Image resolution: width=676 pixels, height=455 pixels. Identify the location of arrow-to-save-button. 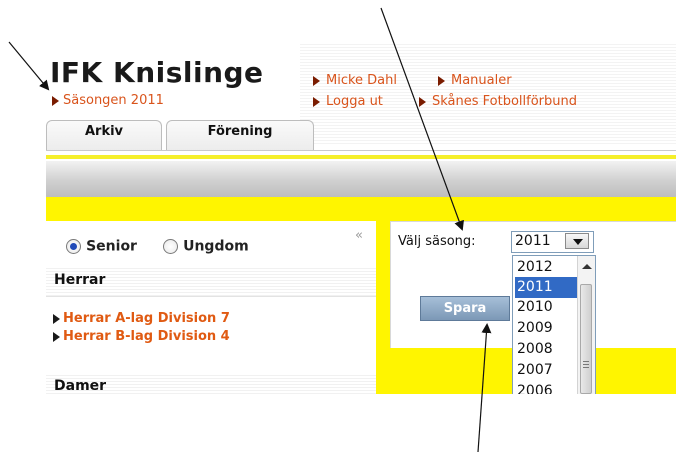
(484, 388).